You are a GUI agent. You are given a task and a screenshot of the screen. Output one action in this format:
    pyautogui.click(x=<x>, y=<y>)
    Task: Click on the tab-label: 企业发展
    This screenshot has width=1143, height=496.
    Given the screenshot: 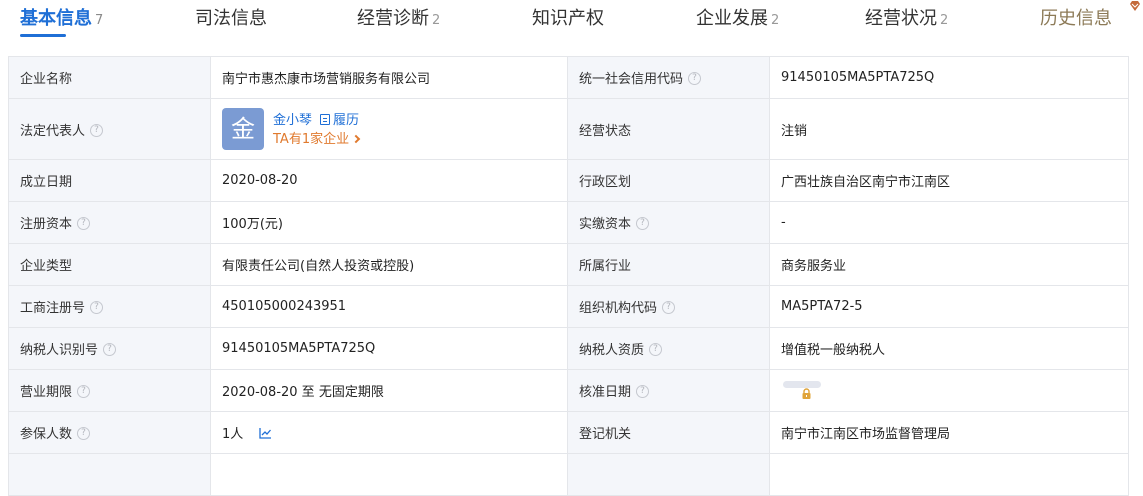 What is the action you would take?
    pyautogui.click(x=732, y=18)
    